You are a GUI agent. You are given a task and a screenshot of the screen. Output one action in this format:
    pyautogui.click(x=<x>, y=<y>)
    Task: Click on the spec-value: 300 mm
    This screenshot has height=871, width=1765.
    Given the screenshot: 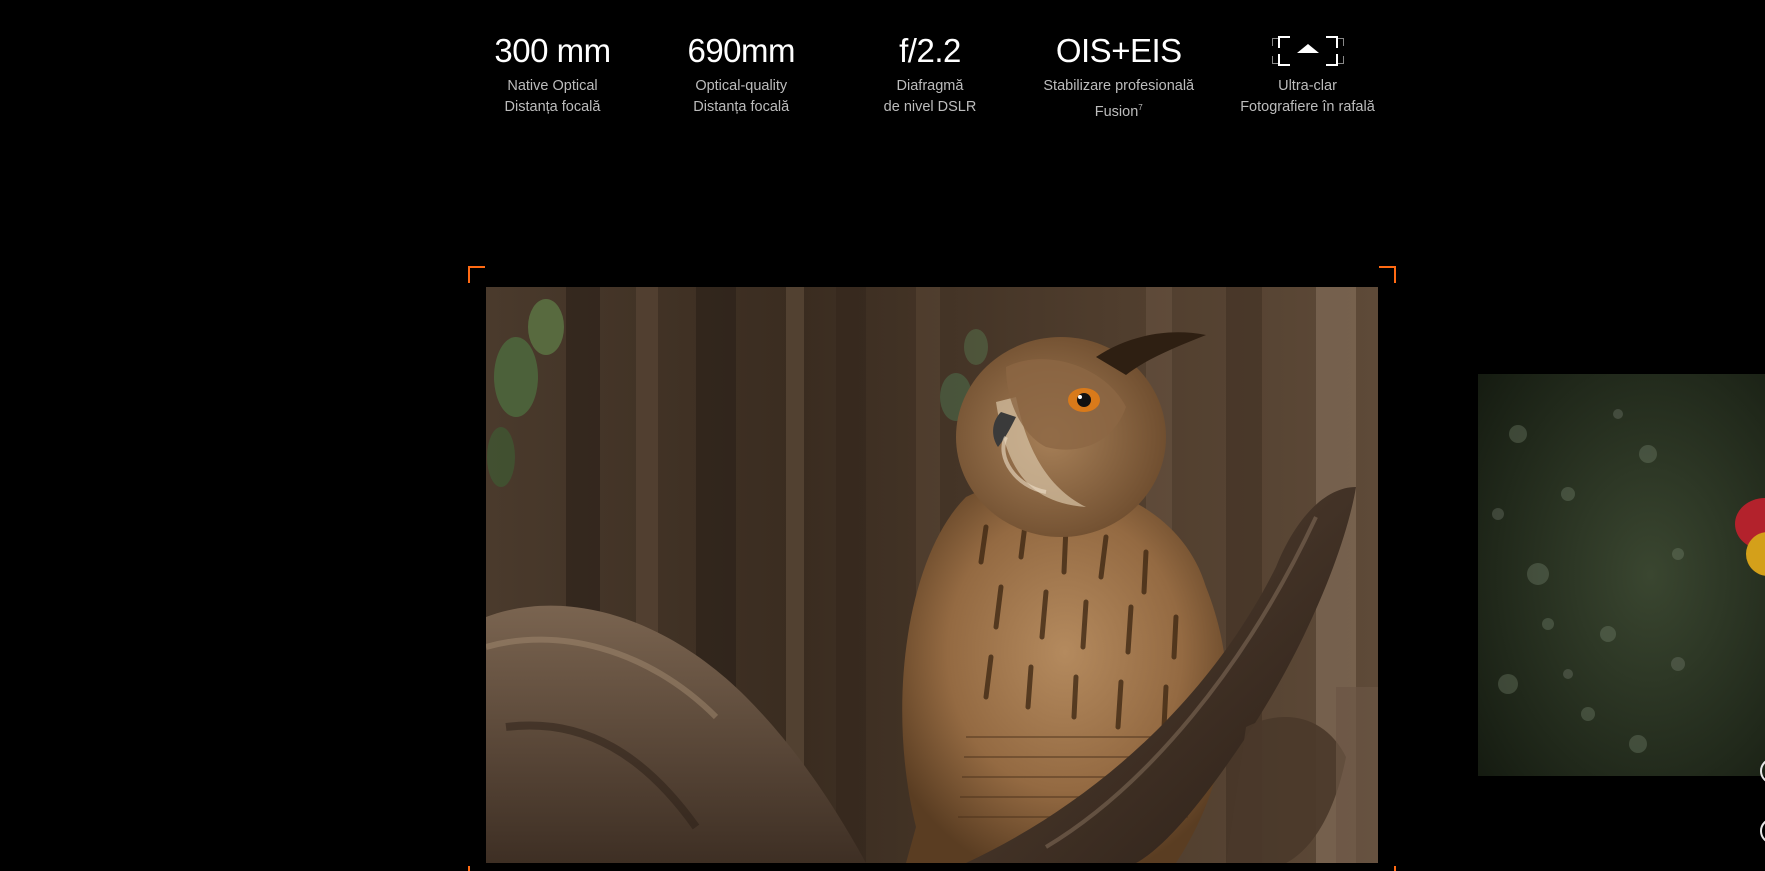 What is the action you would take?
    pyautogui.click(x=552, y=50)
    